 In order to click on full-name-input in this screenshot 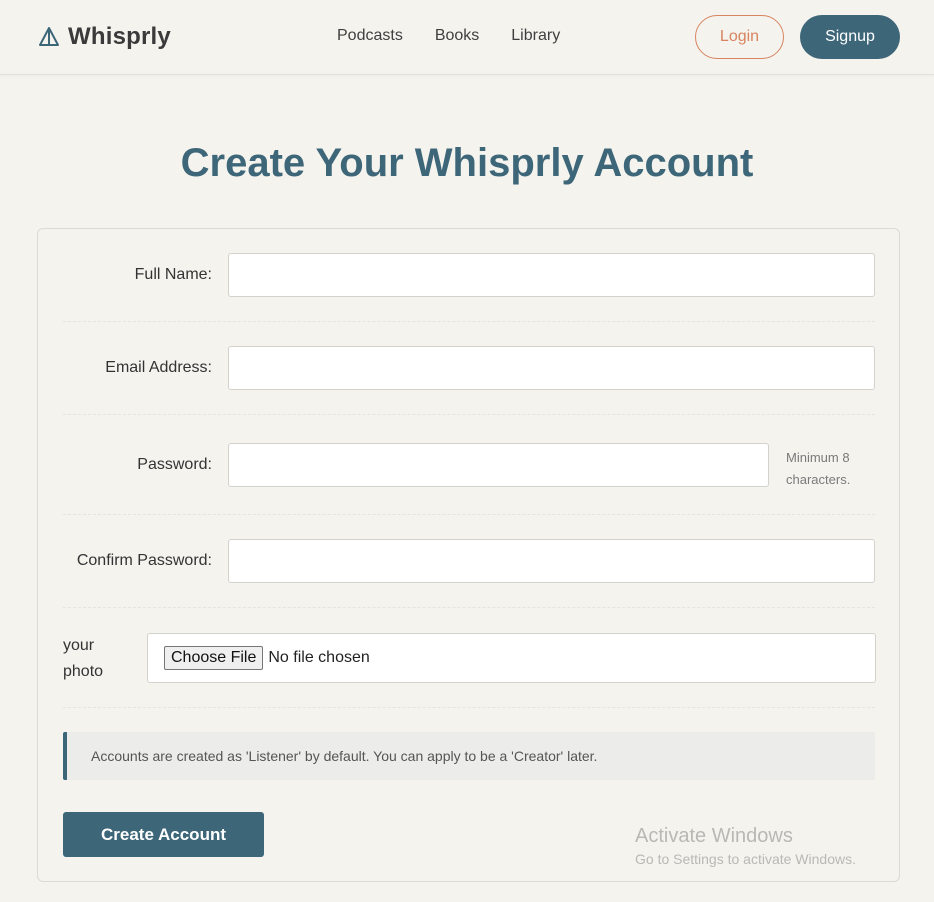, I will do `click(551, 275)`.